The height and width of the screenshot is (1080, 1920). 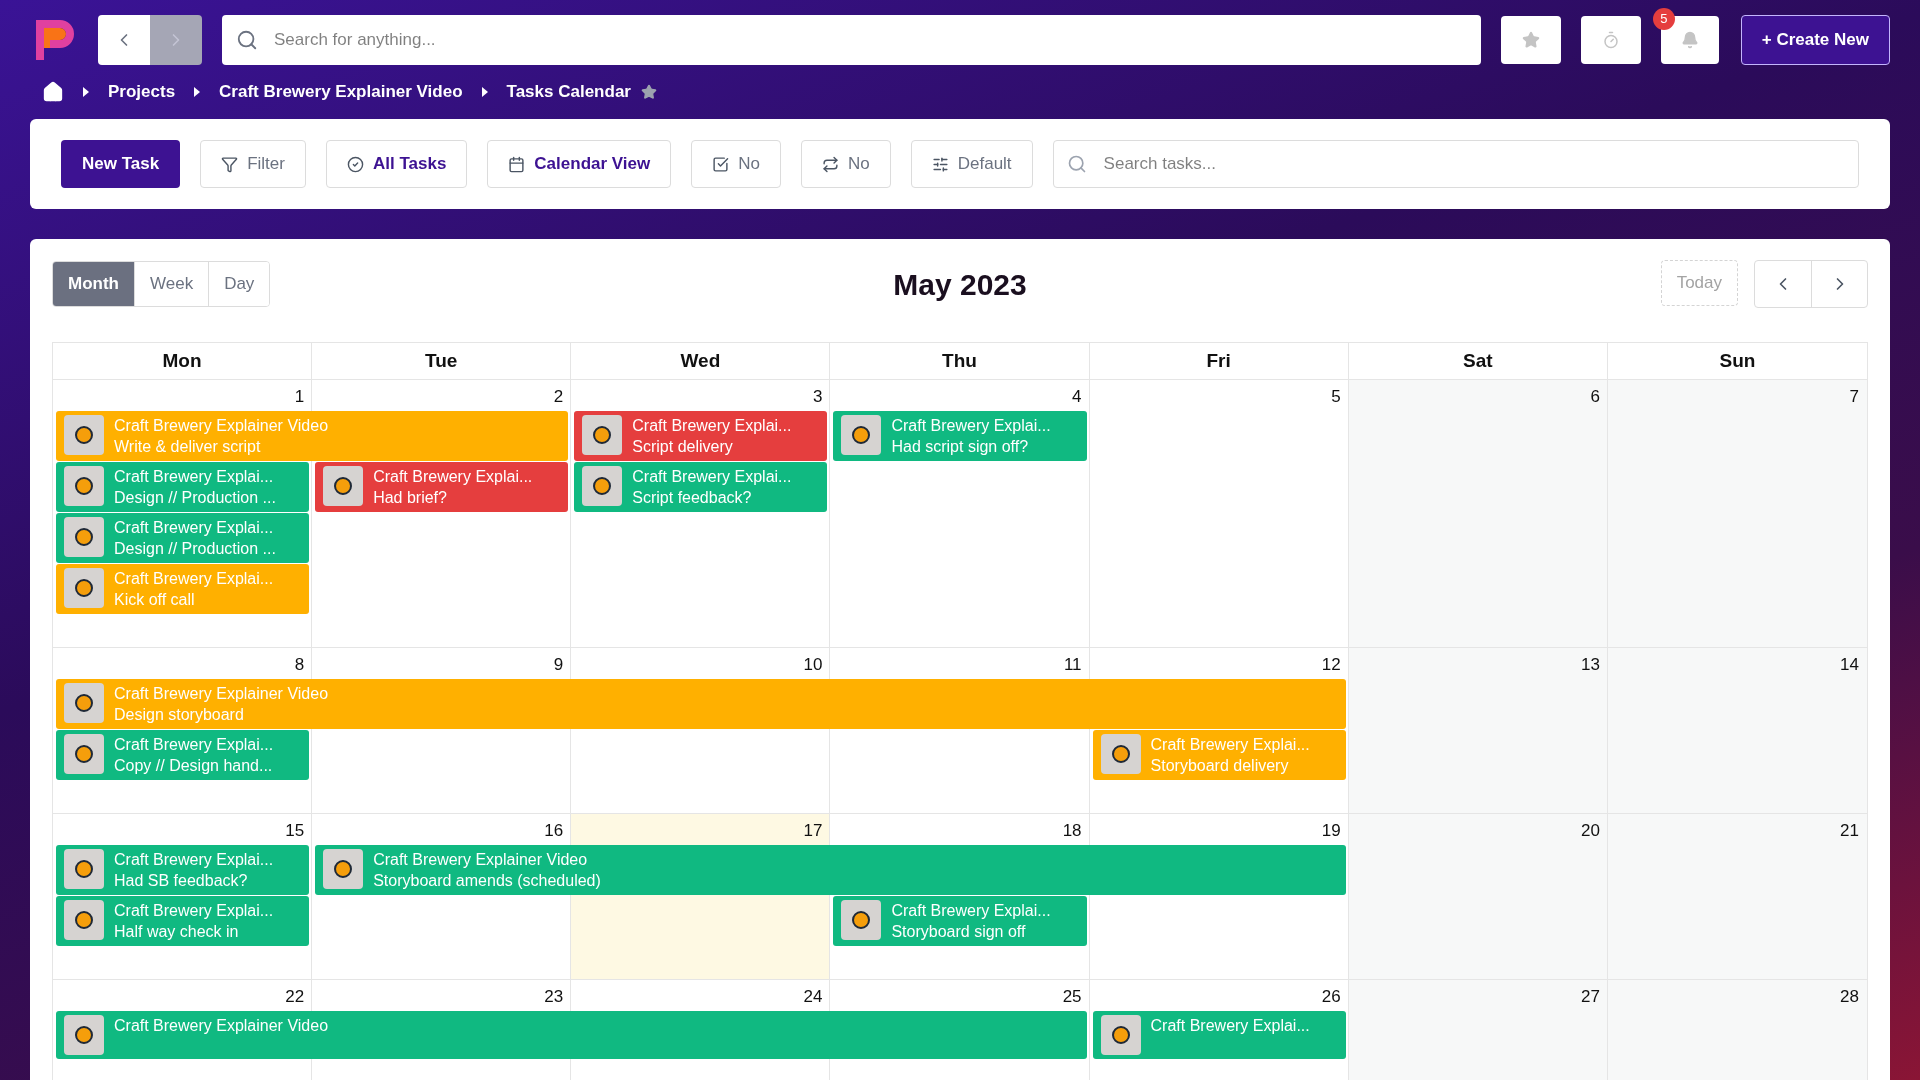 What do you see at coordinates (121, 164) in the screenshot?
I see `new-task-button: New Task` at bounding box center [121, 164].